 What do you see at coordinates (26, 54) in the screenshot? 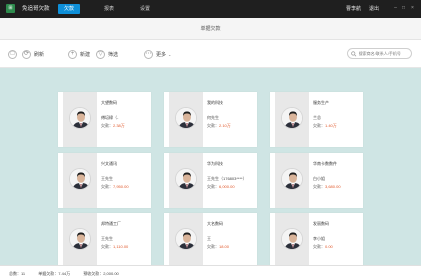
I see `refresh-icon: ⟳` at bounding box center [26, 54].